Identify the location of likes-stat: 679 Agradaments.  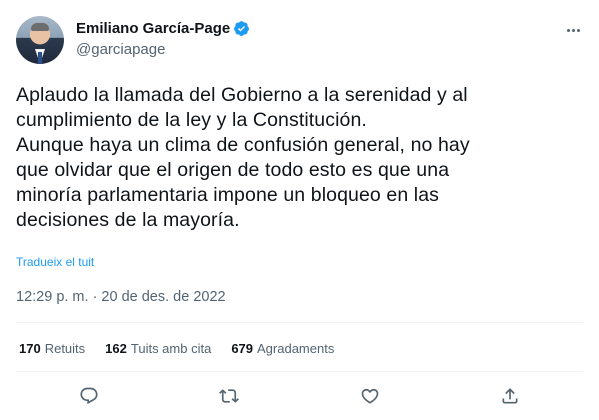
(282, 348).